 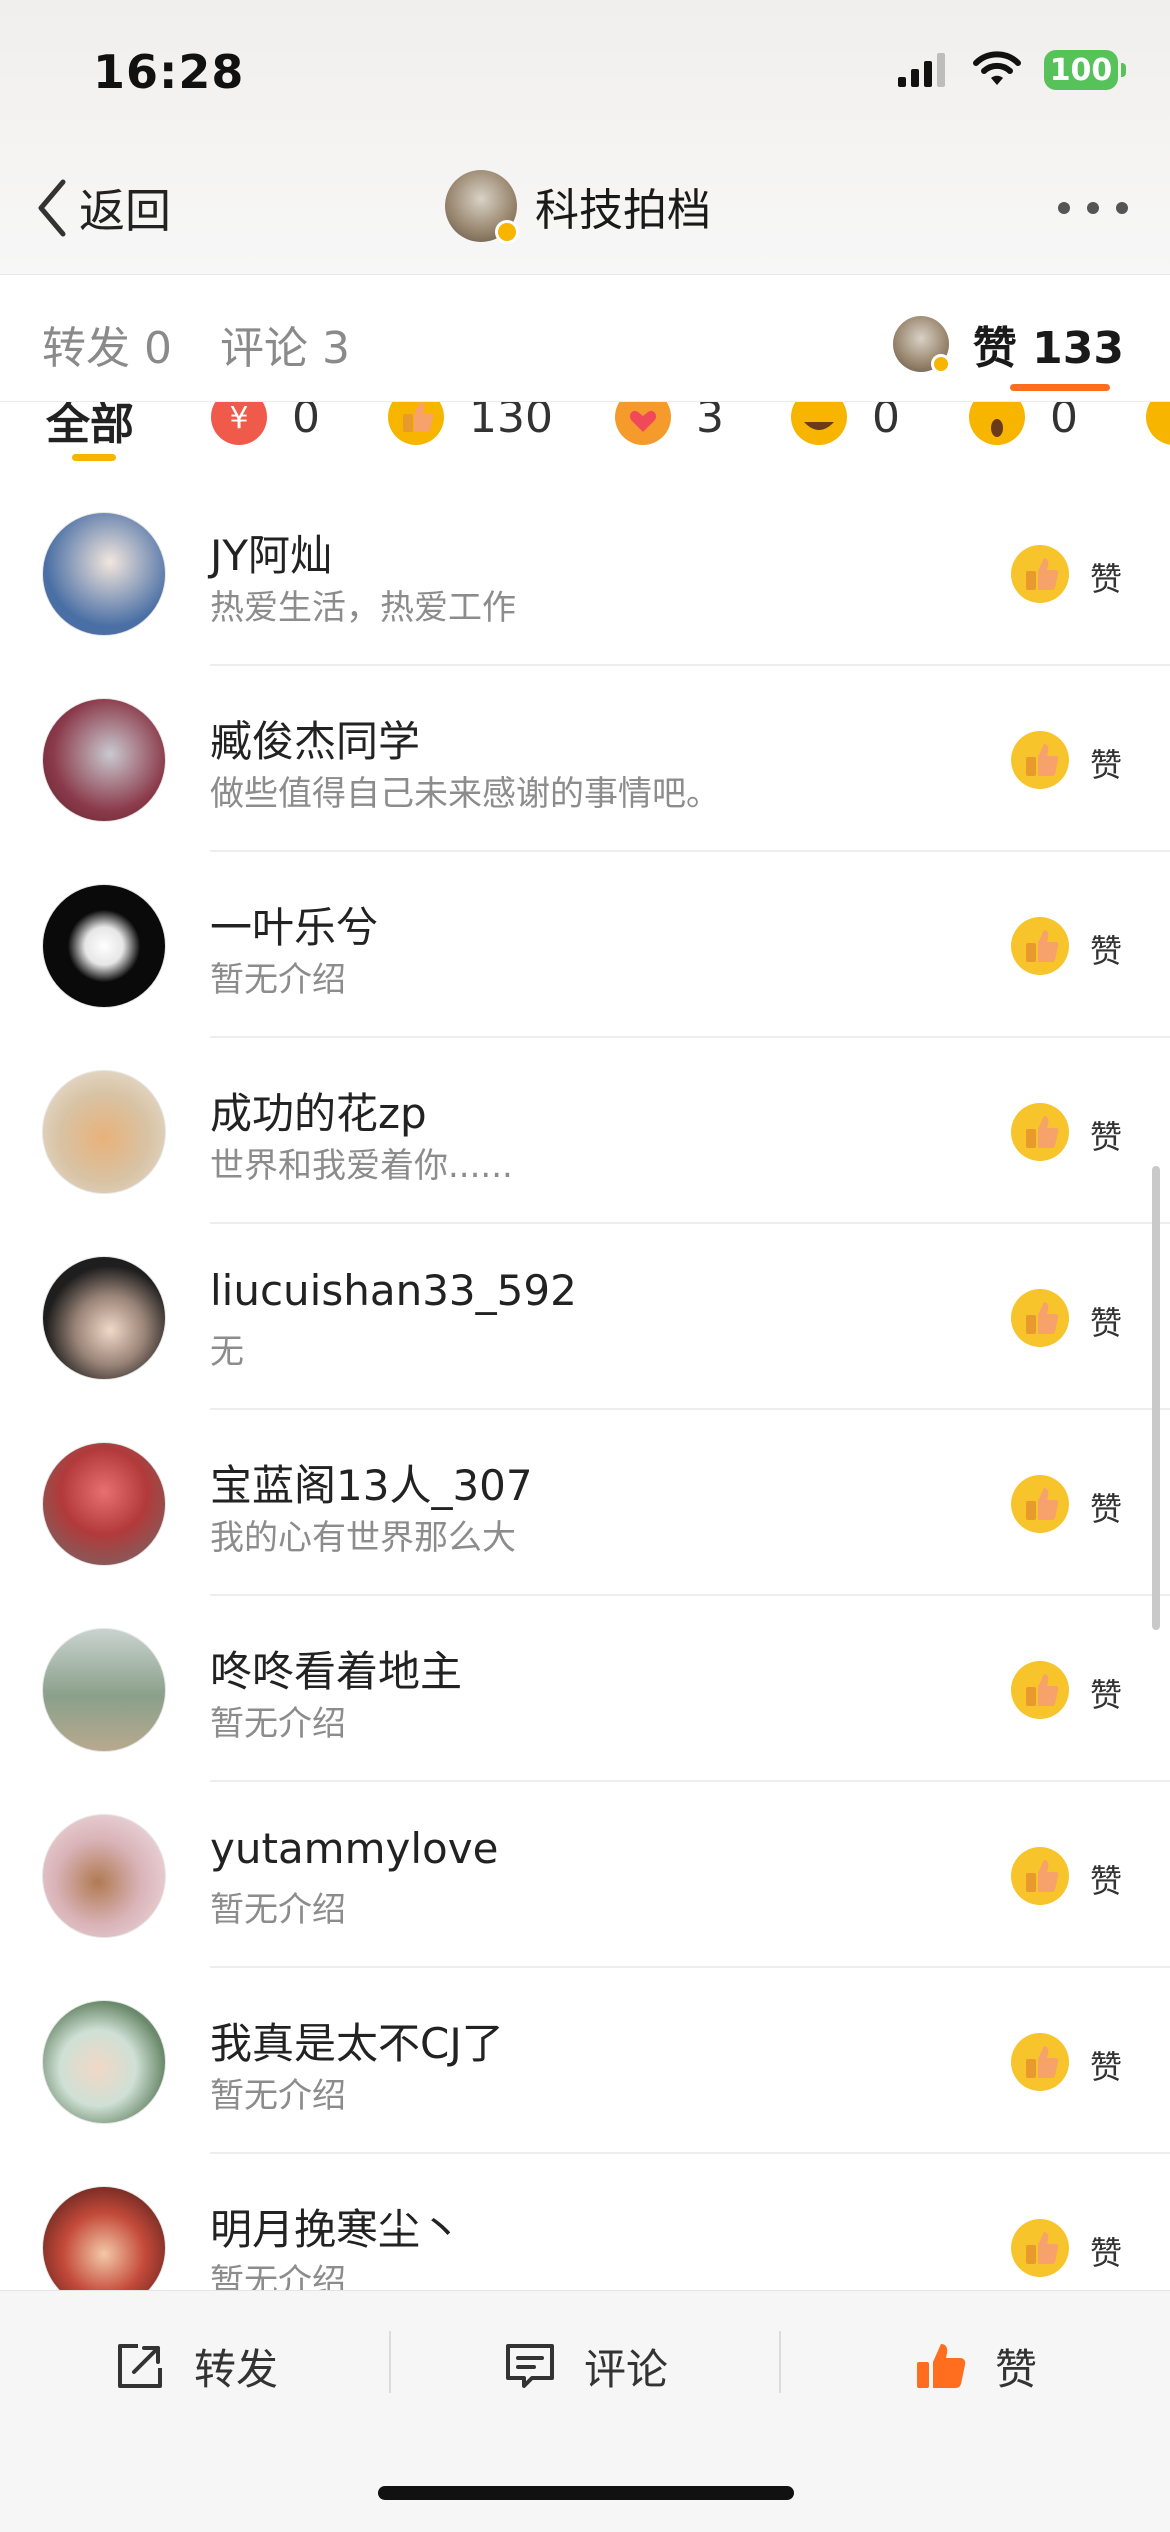 I want to click on heart-face-icon, so click(x=643, y=423).